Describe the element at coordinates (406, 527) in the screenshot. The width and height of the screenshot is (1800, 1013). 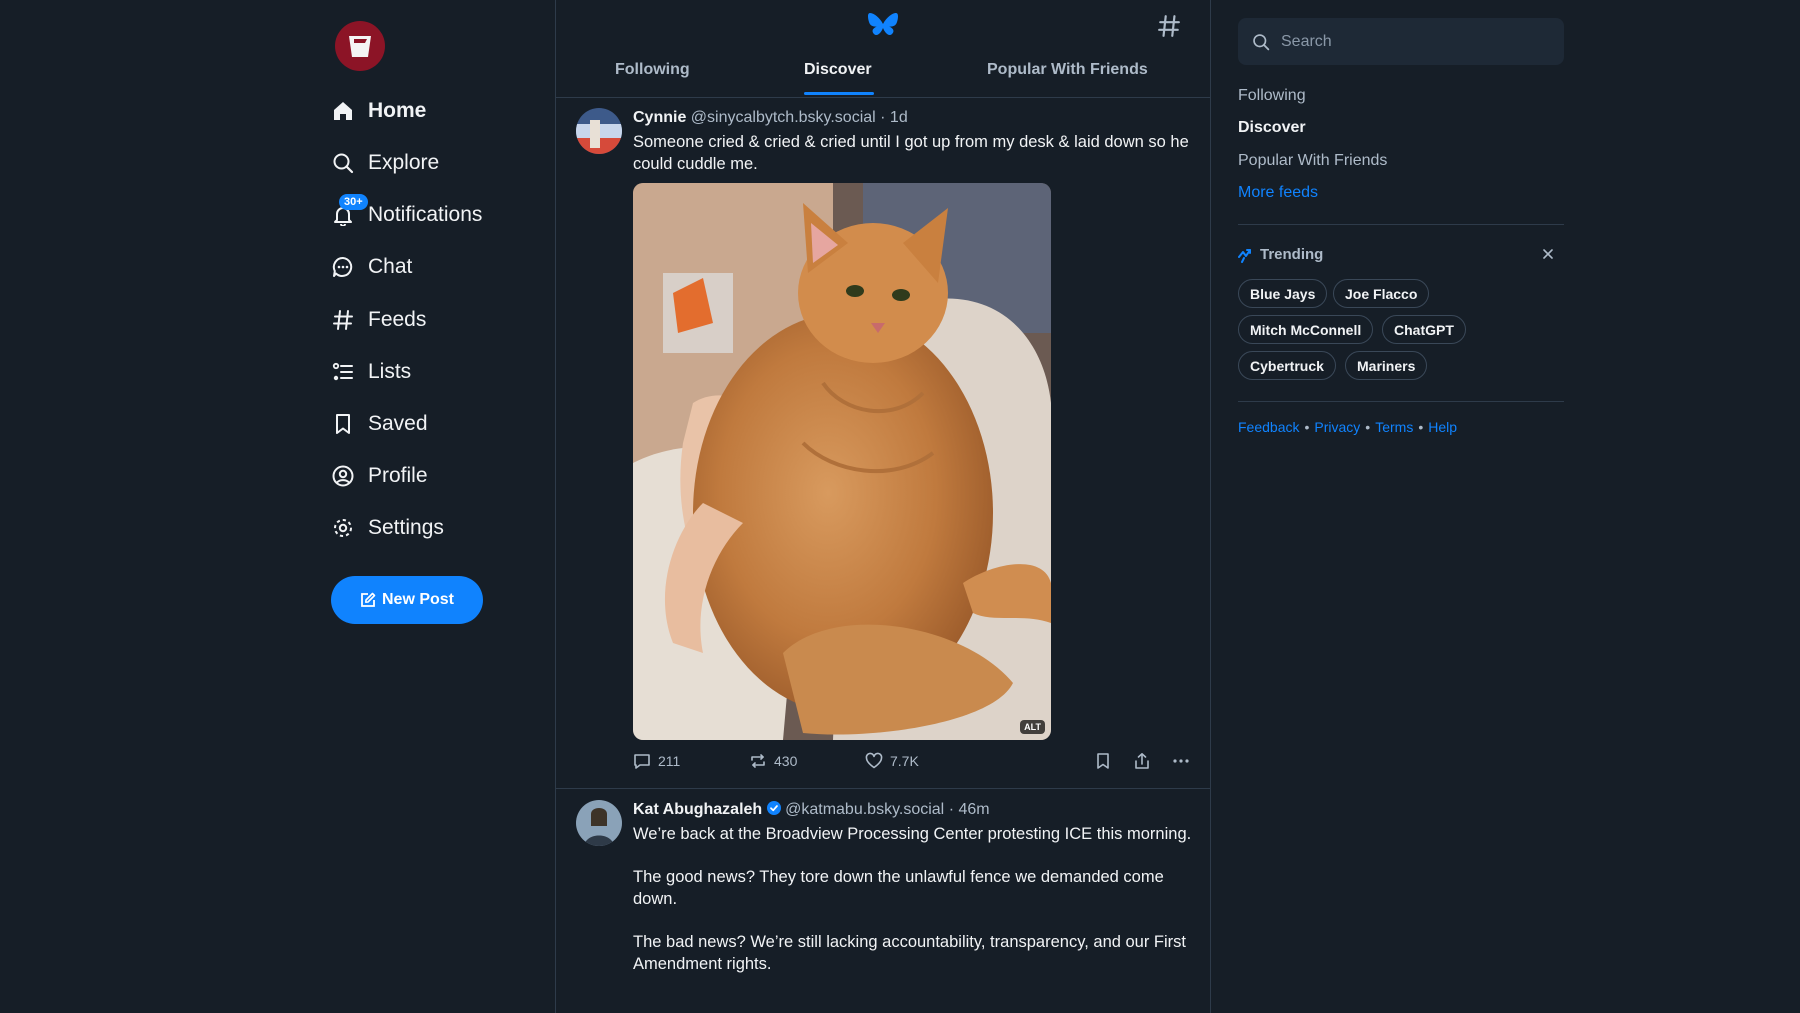
I see `nav-settings-label: Settings` at that location.